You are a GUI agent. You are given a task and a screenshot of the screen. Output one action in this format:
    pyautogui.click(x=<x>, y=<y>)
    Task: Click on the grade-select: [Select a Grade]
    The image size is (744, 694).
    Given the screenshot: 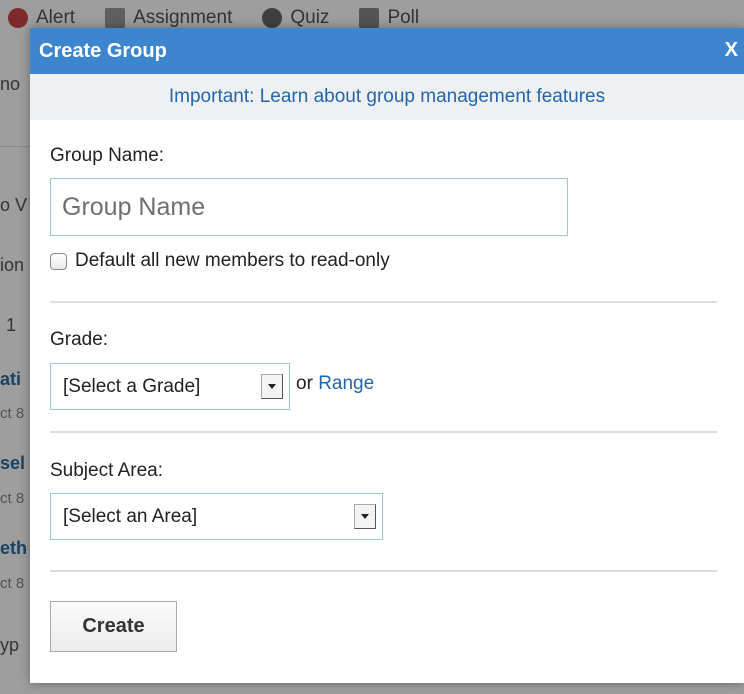 What is the action you would take?
    pyautogui.click(x=170, y=386)
    